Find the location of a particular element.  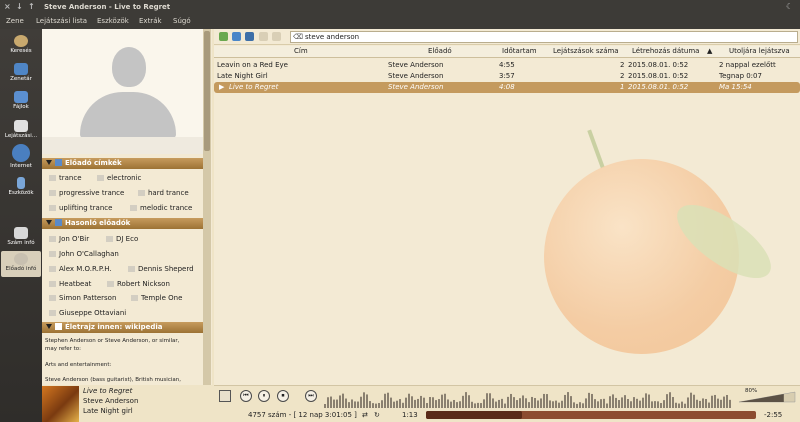

pause-button: ⏸ is located at coordinates (264, 396).